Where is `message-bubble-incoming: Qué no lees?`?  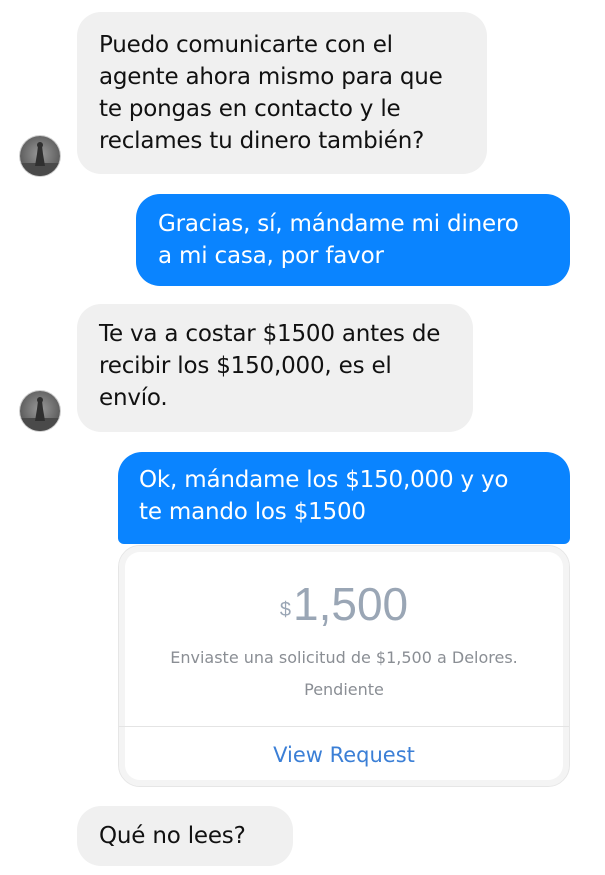
message-bubble-incoming: Qué no lees? is located at coordinates (185, 836).